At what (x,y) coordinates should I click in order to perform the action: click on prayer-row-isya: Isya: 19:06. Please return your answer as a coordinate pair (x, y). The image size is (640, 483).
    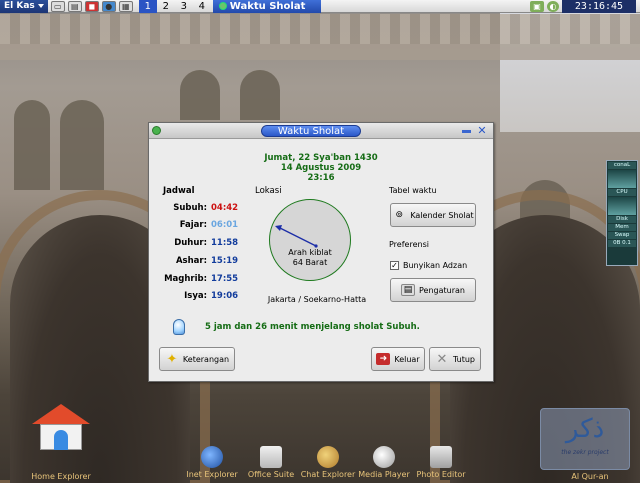
    Looking at the image, I should click on (202, 296).